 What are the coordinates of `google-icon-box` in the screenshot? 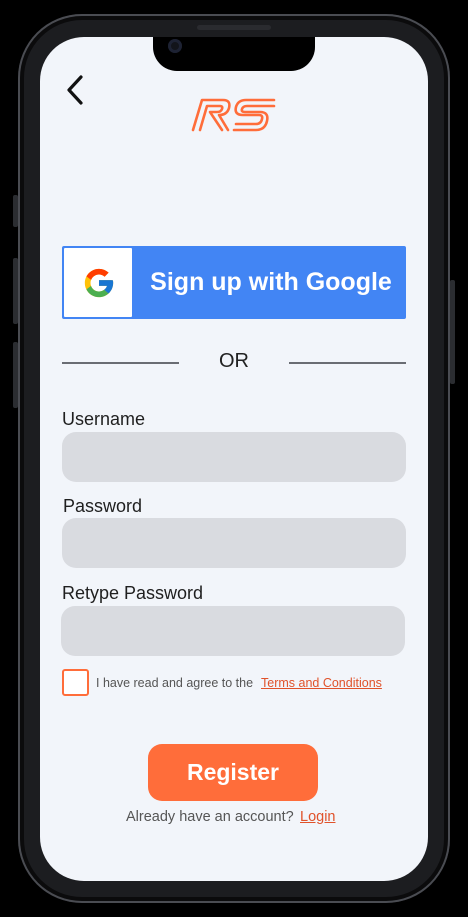 It's located at (98, 282).